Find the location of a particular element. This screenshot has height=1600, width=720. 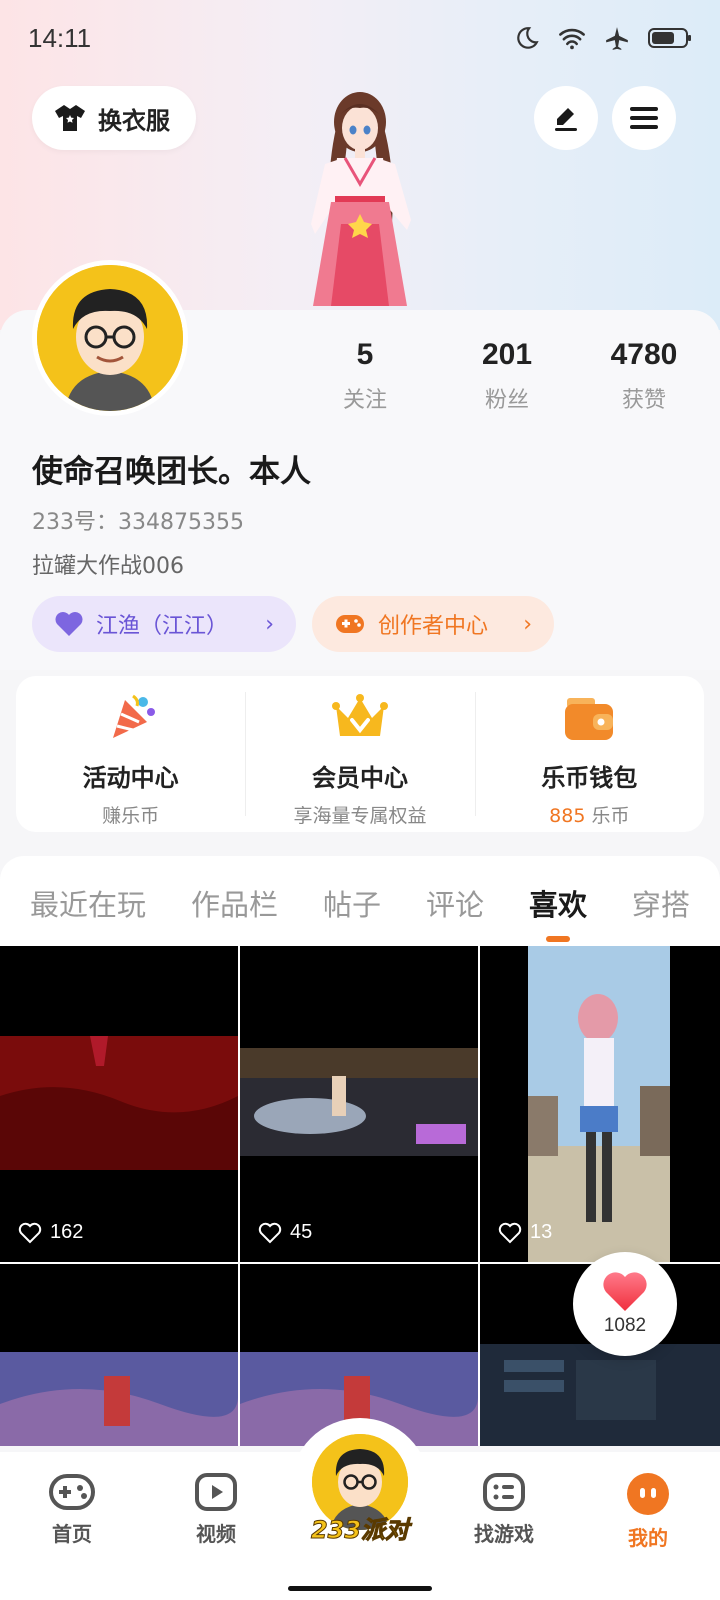

username: 使命召唤团长。本人 is located at coordinates (171, 472).